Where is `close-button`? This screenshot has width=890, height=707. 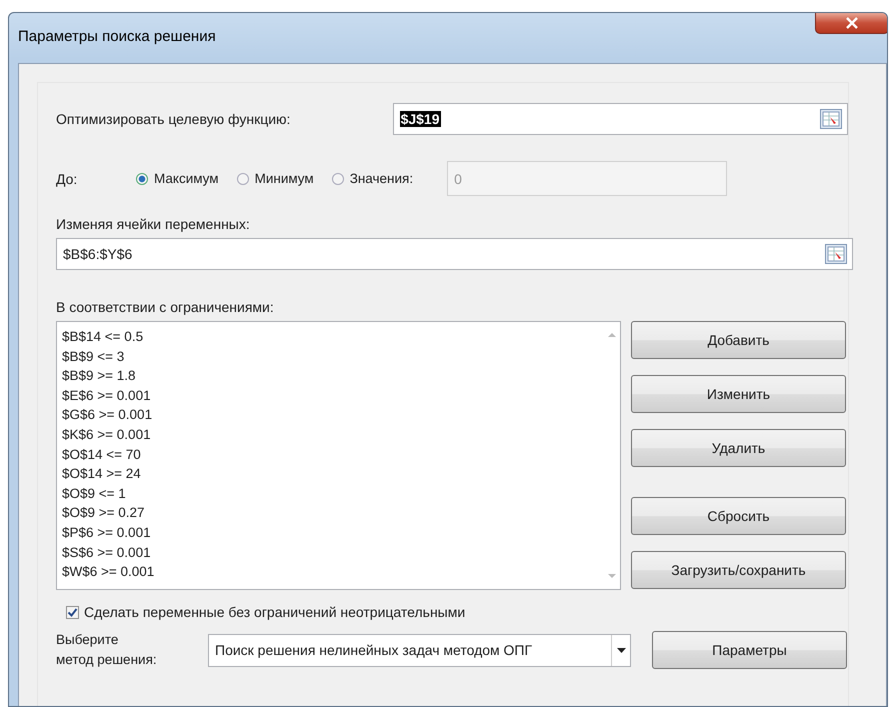
close-button is located at coordinates (851, 23).